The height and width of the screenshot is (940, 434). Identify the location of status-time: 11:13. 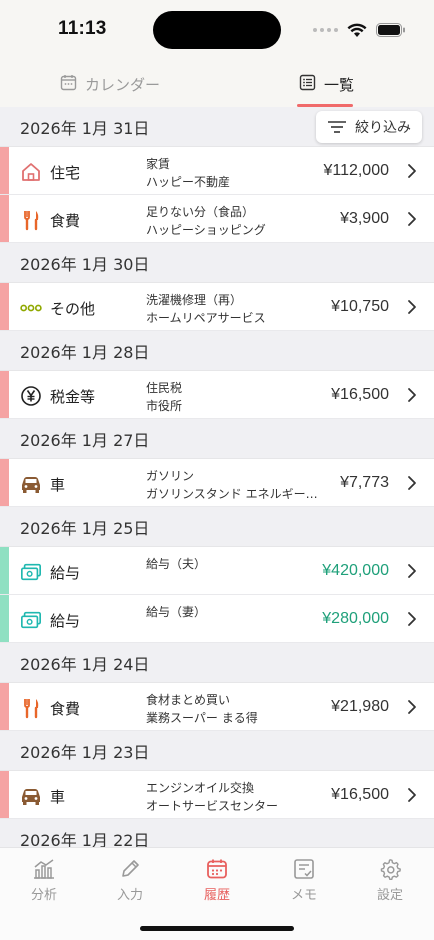
(82, 28).